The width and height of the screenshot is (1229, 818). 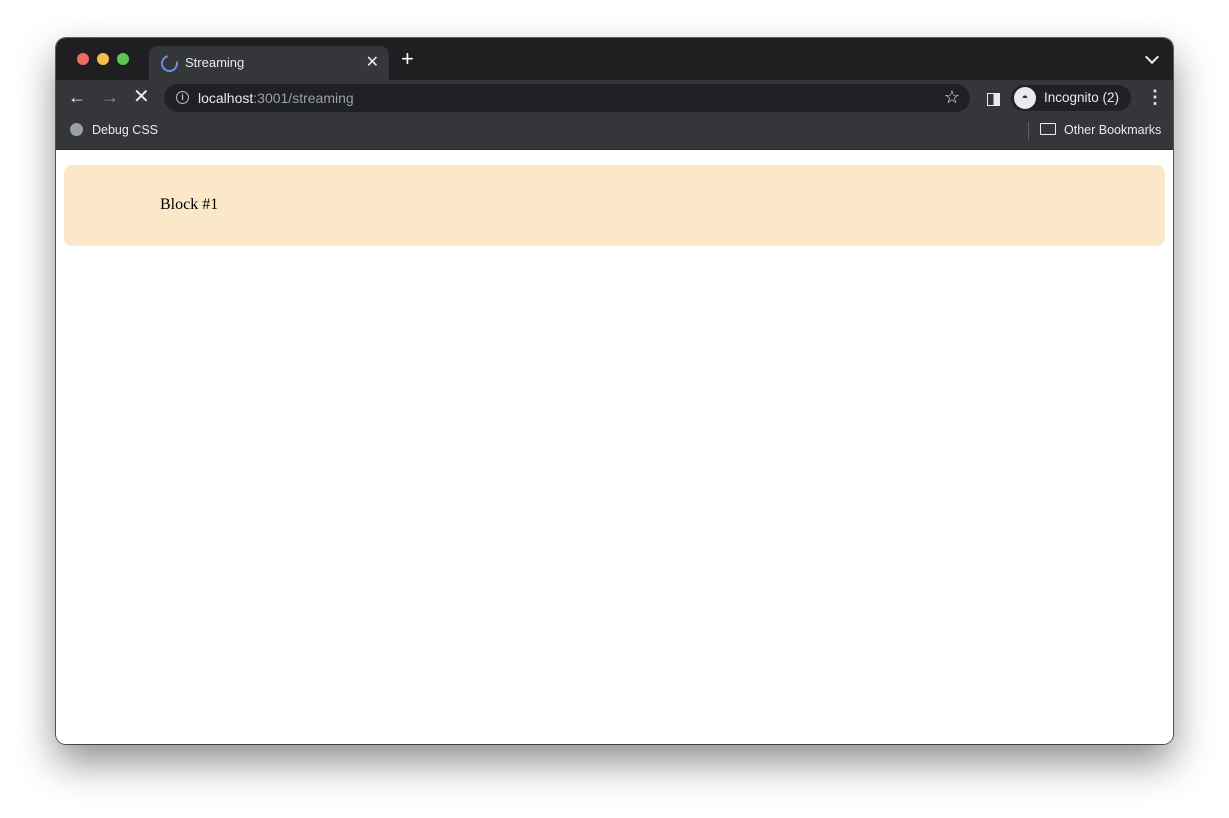 I want to click on bookmark-debug-css: Debug CSS, so click(x=114, y=130).